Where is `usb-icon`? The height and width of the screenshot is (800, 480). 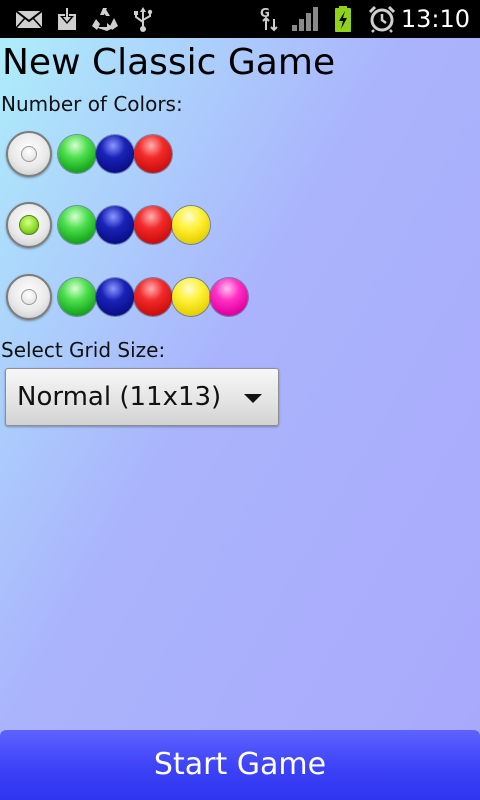
usb-icon is located at coordinates (143, 19).